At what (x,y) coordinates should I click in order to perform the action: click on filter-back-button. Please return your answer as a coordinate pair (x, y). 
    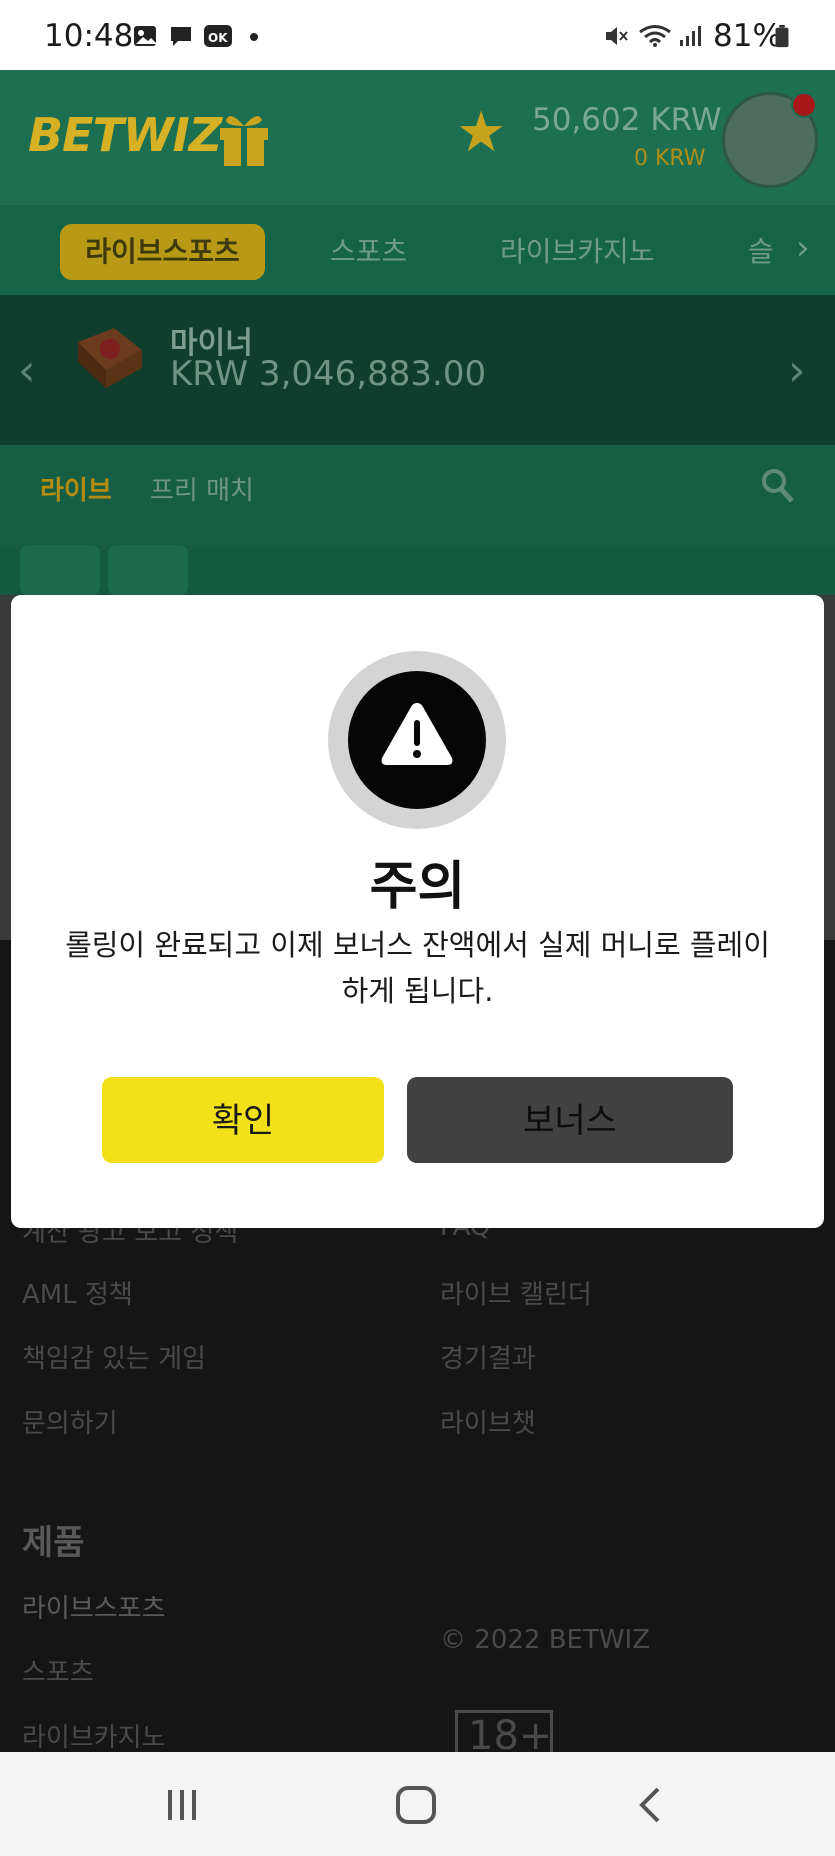
    Looking at the image, I should click on (60, 570).